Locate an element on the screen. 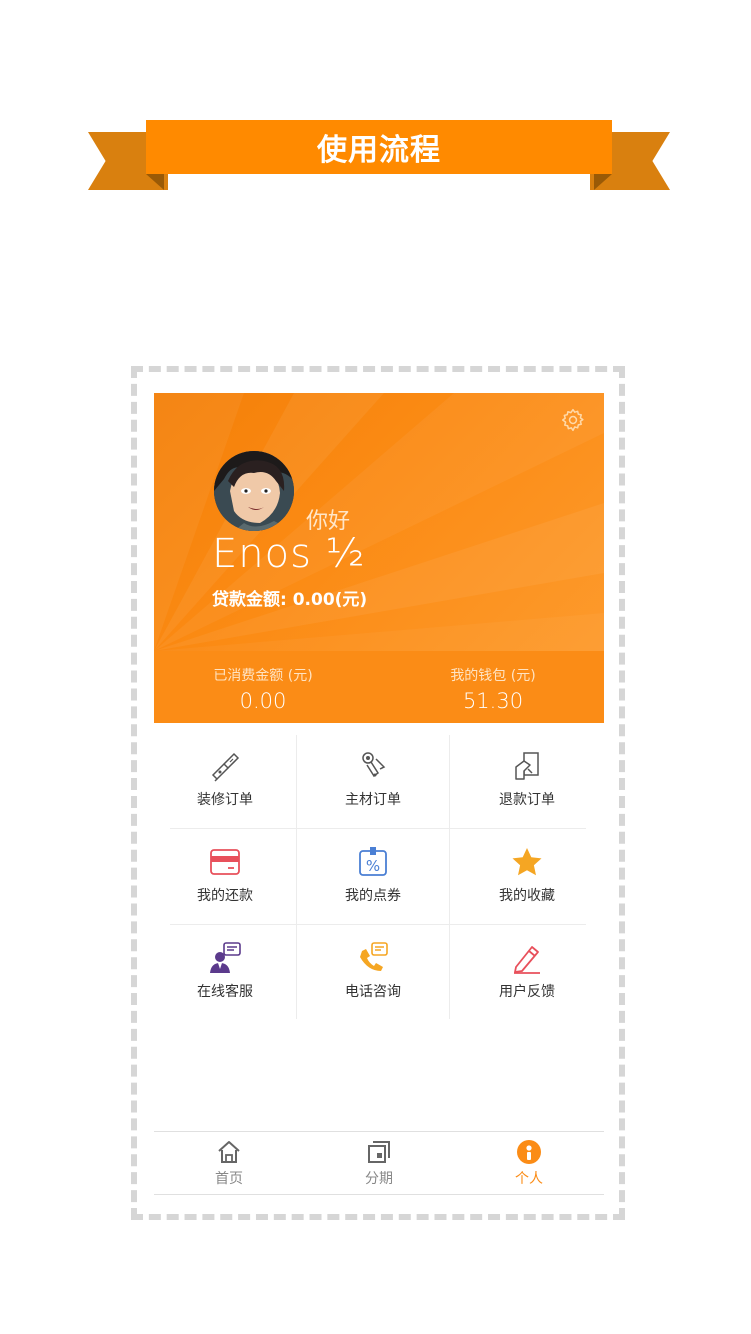  materials-icon is located at coordinates (374, 765).